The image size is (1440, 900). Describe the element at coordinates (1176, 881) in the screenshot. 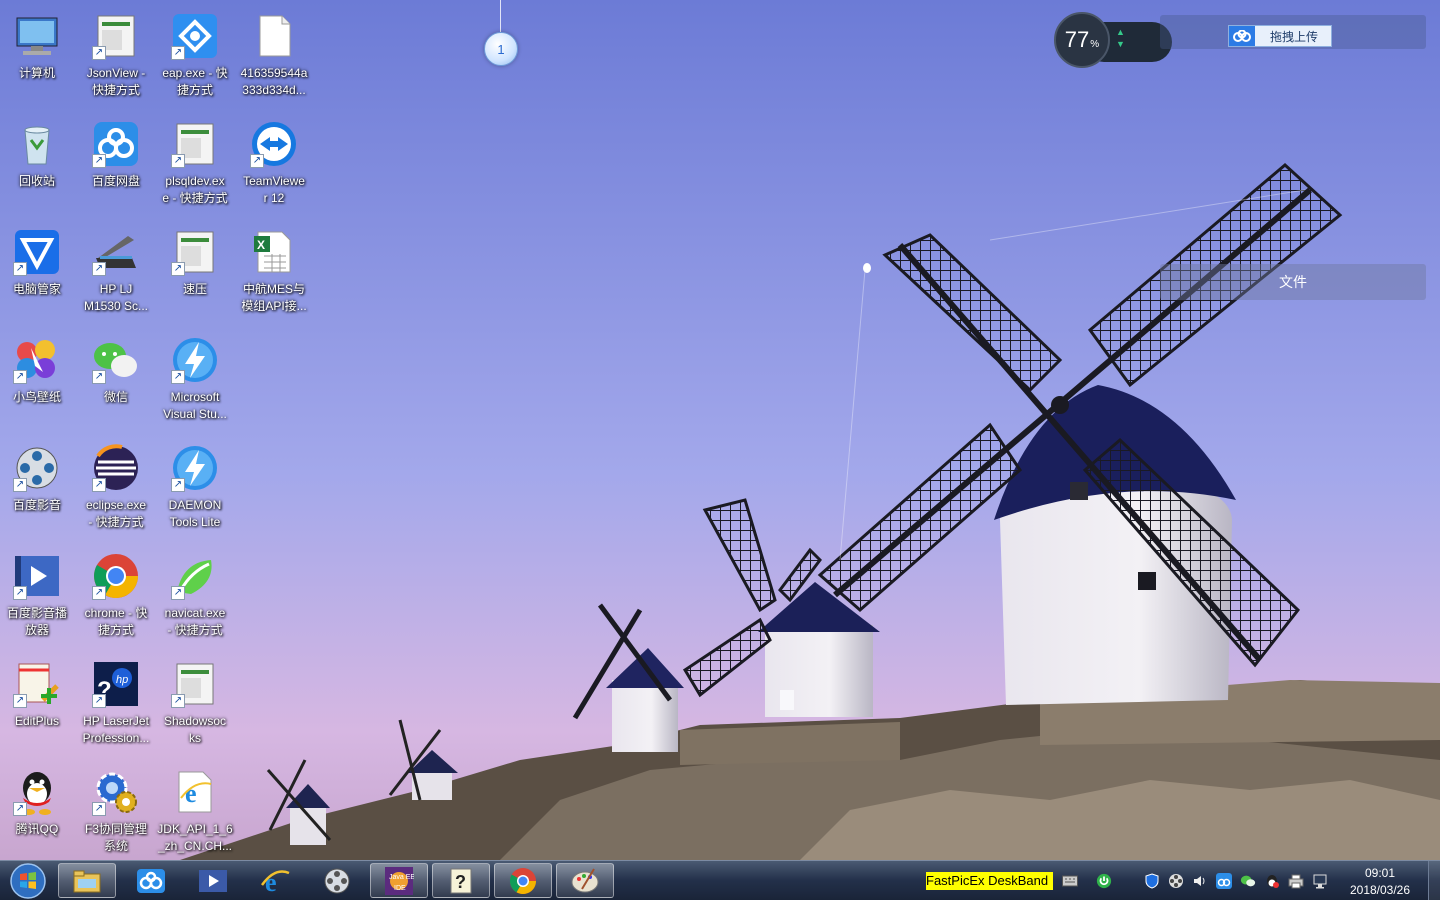

I see `film-reel-tray-icon` at that location.